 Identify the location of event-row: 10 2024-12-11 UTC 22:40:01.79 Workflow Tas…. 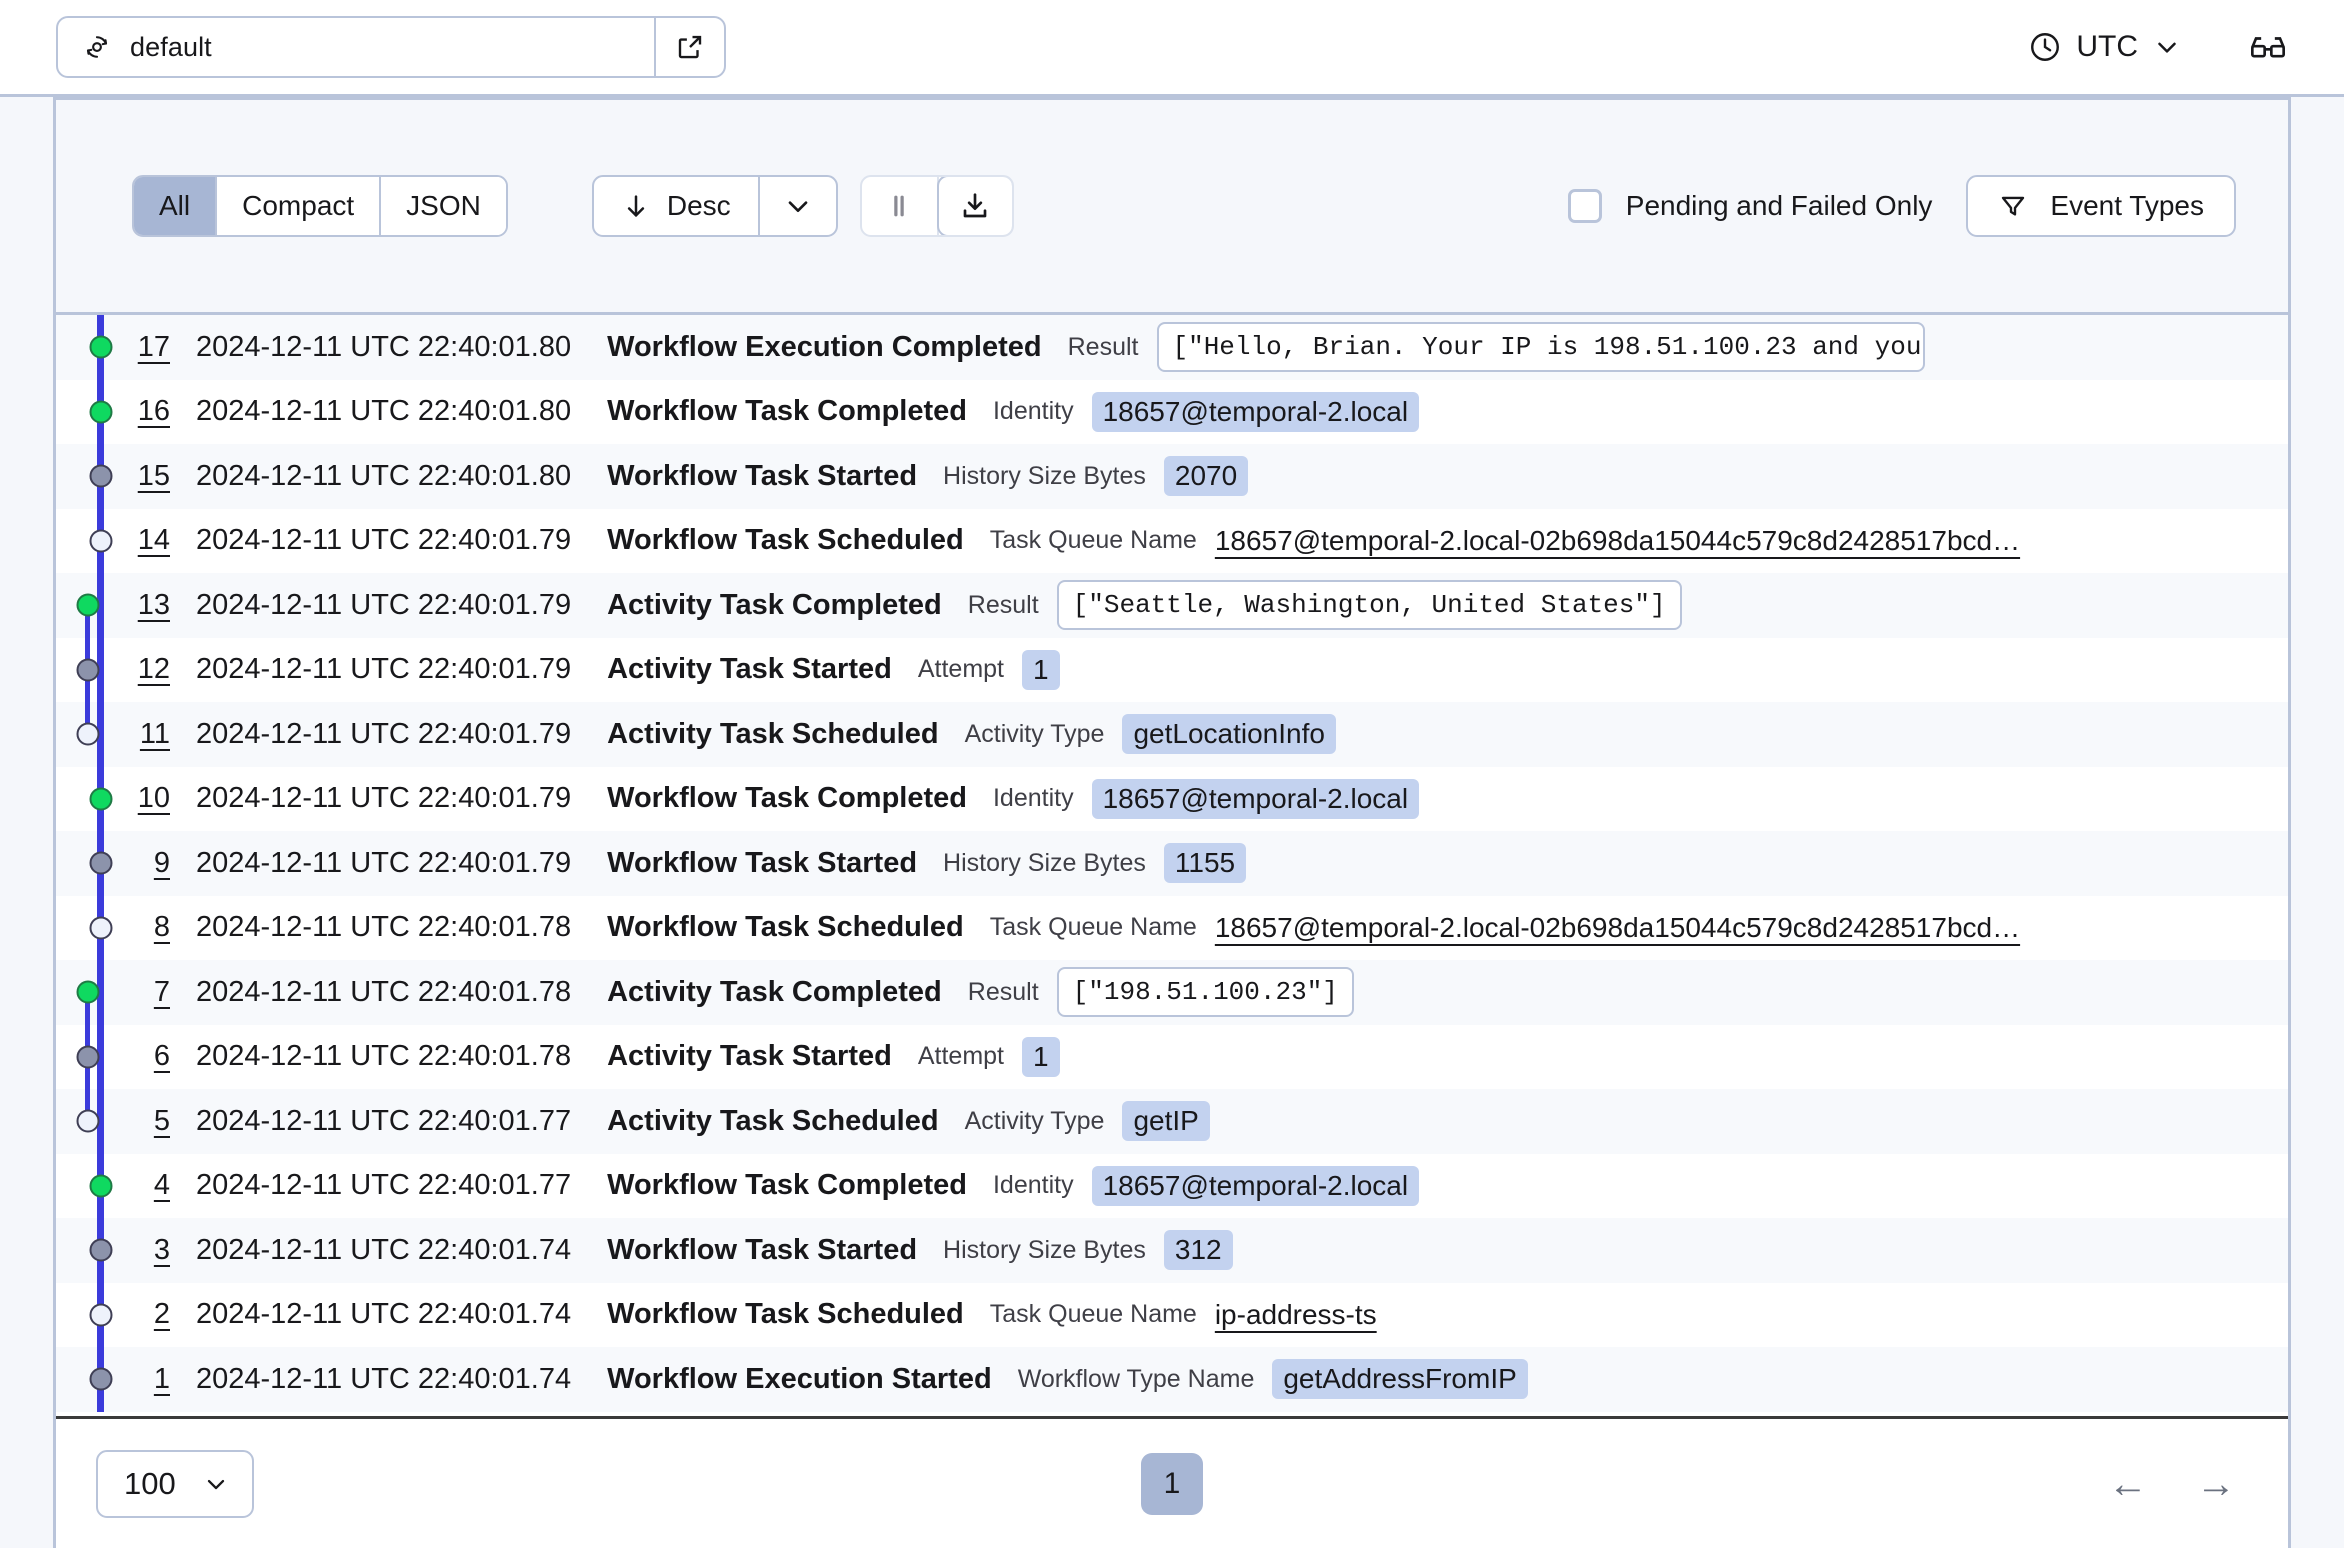
(1172, 798).